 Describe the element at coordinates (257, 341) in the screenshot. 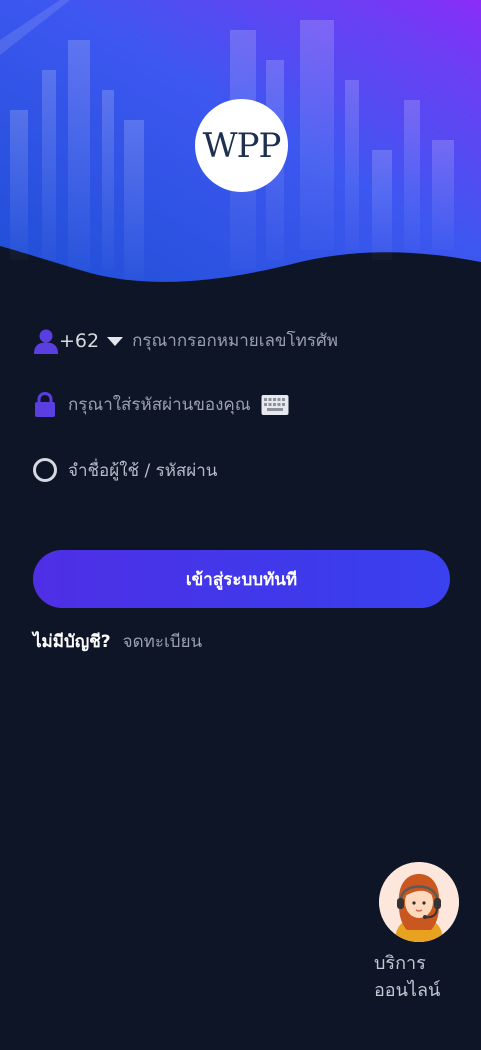

I see `phone-input` at that location.